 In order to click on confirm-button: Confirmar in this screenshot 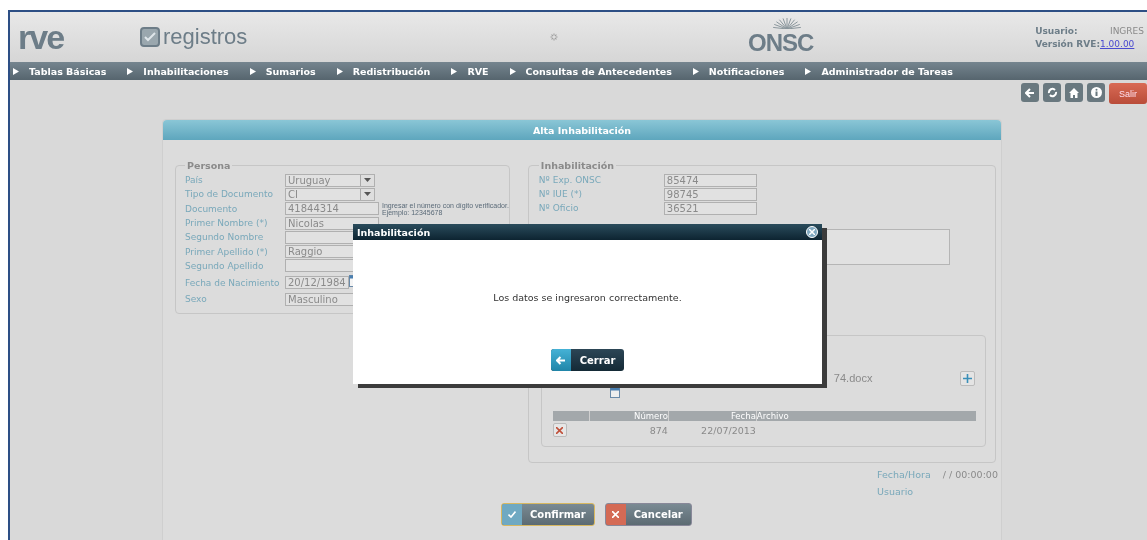, I will do `click(548, 514)`.